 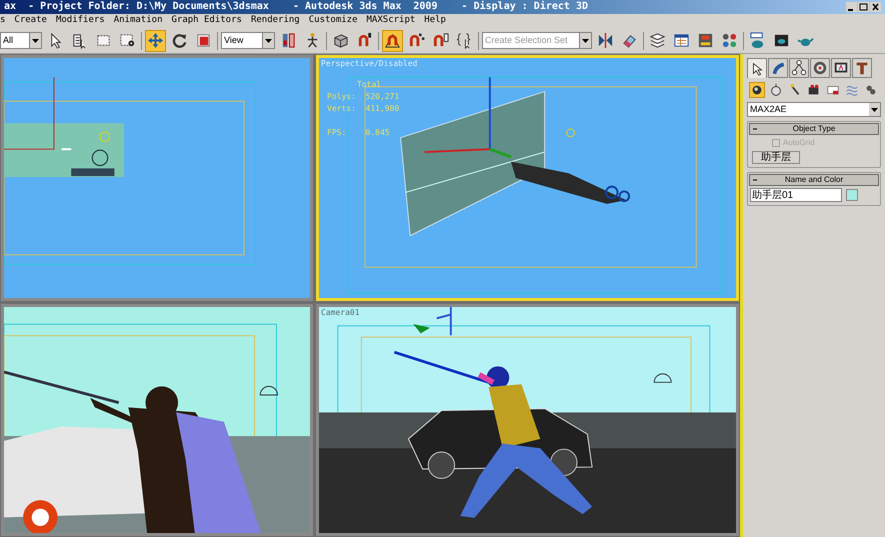 I want to click on viewport-label: Camera01, so click(x=340, y=313).